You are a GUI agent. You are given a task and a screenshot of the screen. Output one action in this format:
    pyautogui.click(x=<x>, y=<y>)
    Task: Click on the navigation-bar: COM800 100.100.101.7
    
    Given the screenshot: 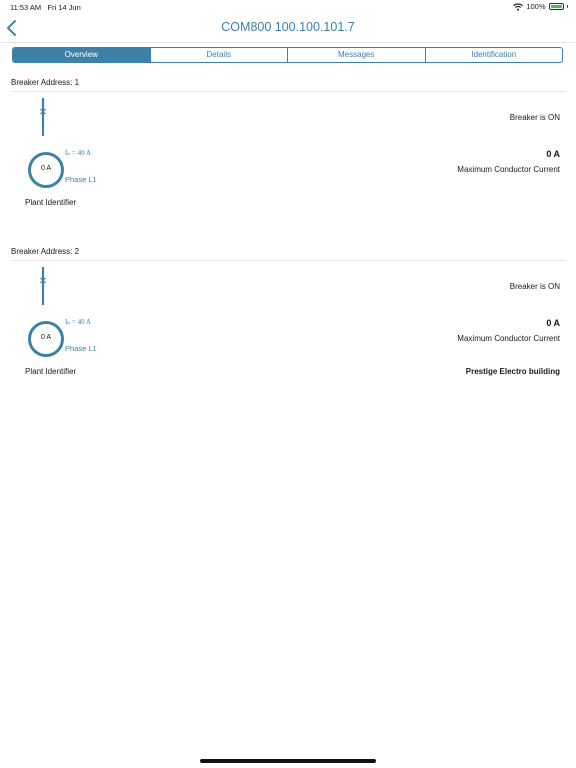 What is the action you would take?
    pyautogui.click(x=288, y=28)
    